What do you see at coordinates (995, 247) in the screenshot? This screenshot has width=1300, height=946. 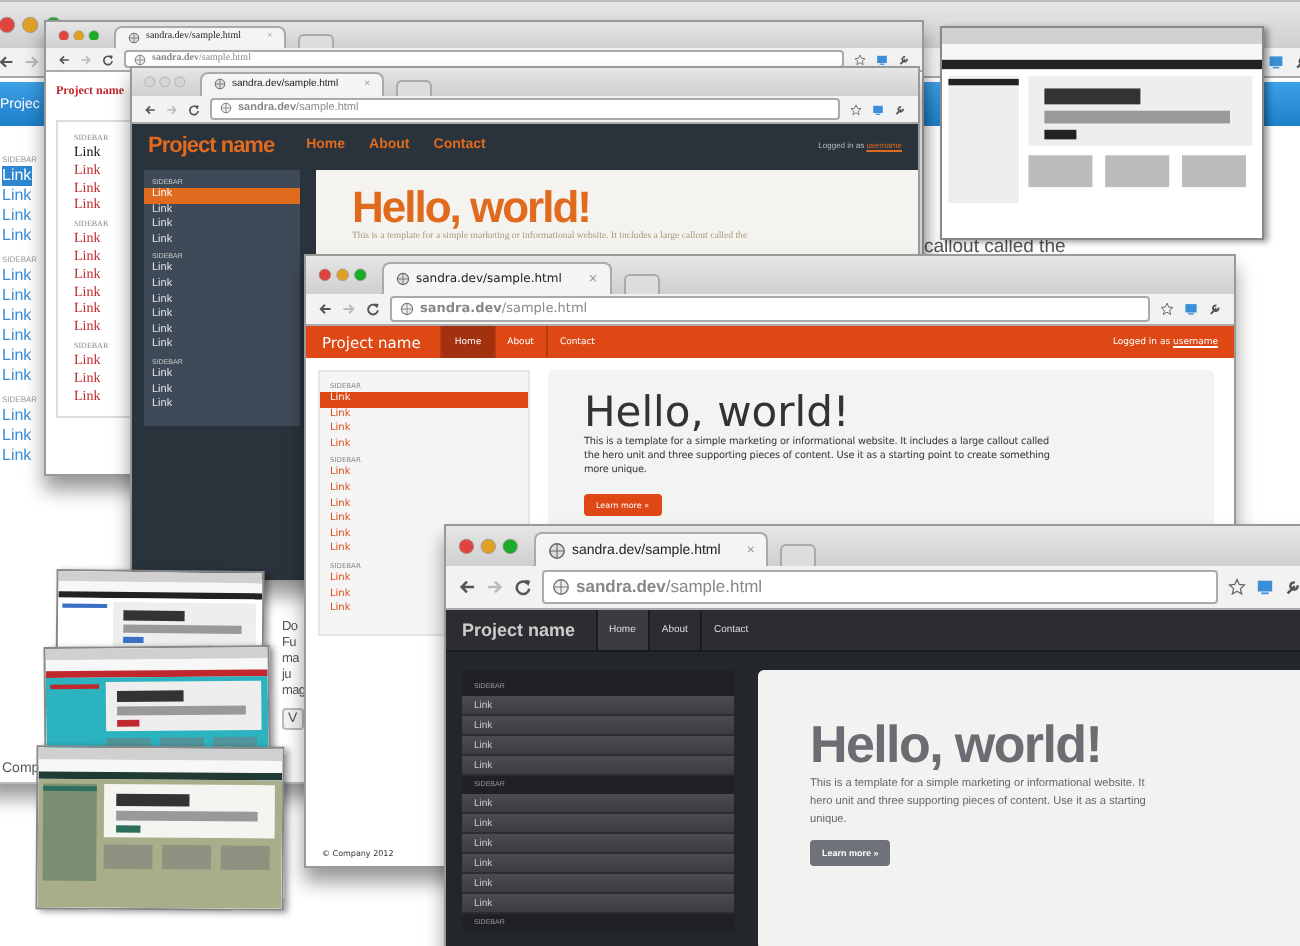 I see `hero-text: callout called the` at bounding box center [995, 247].